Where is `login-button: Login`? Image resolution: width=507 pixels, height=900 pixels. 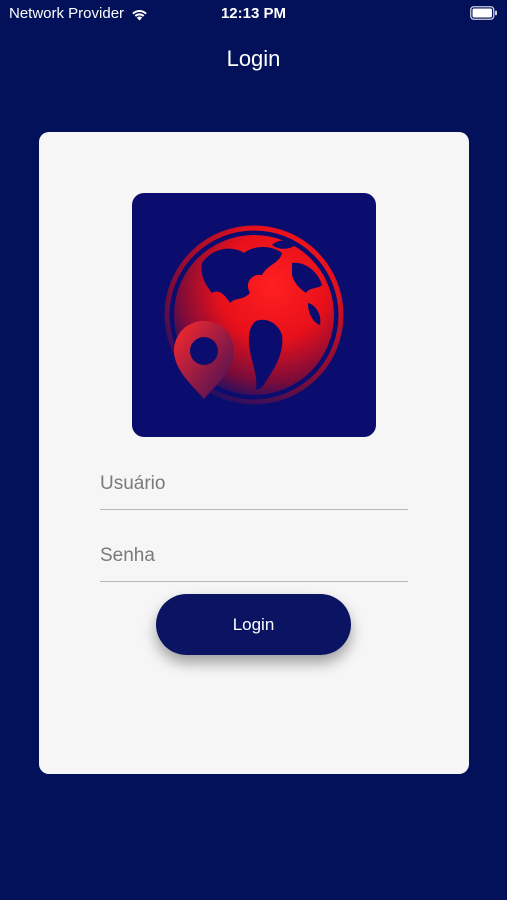
login-button: Login is located at coordinates (253, 624).